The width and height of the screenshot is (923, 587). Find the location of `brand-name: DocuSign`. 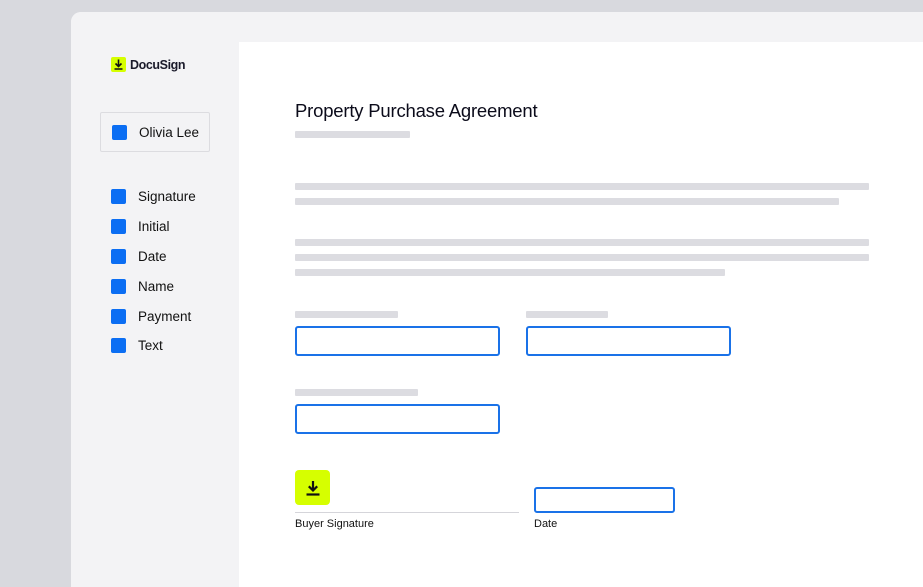

brand-name: DocuSign is located at coordinates (158, 64).